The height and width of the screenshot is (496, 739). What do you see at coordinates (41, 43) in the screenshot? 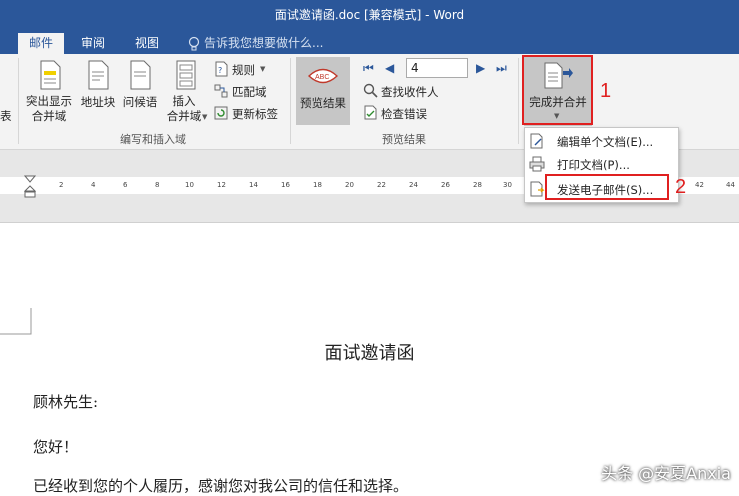
I see `tab-mailings: 邮件` at bounding box center [41, 43].